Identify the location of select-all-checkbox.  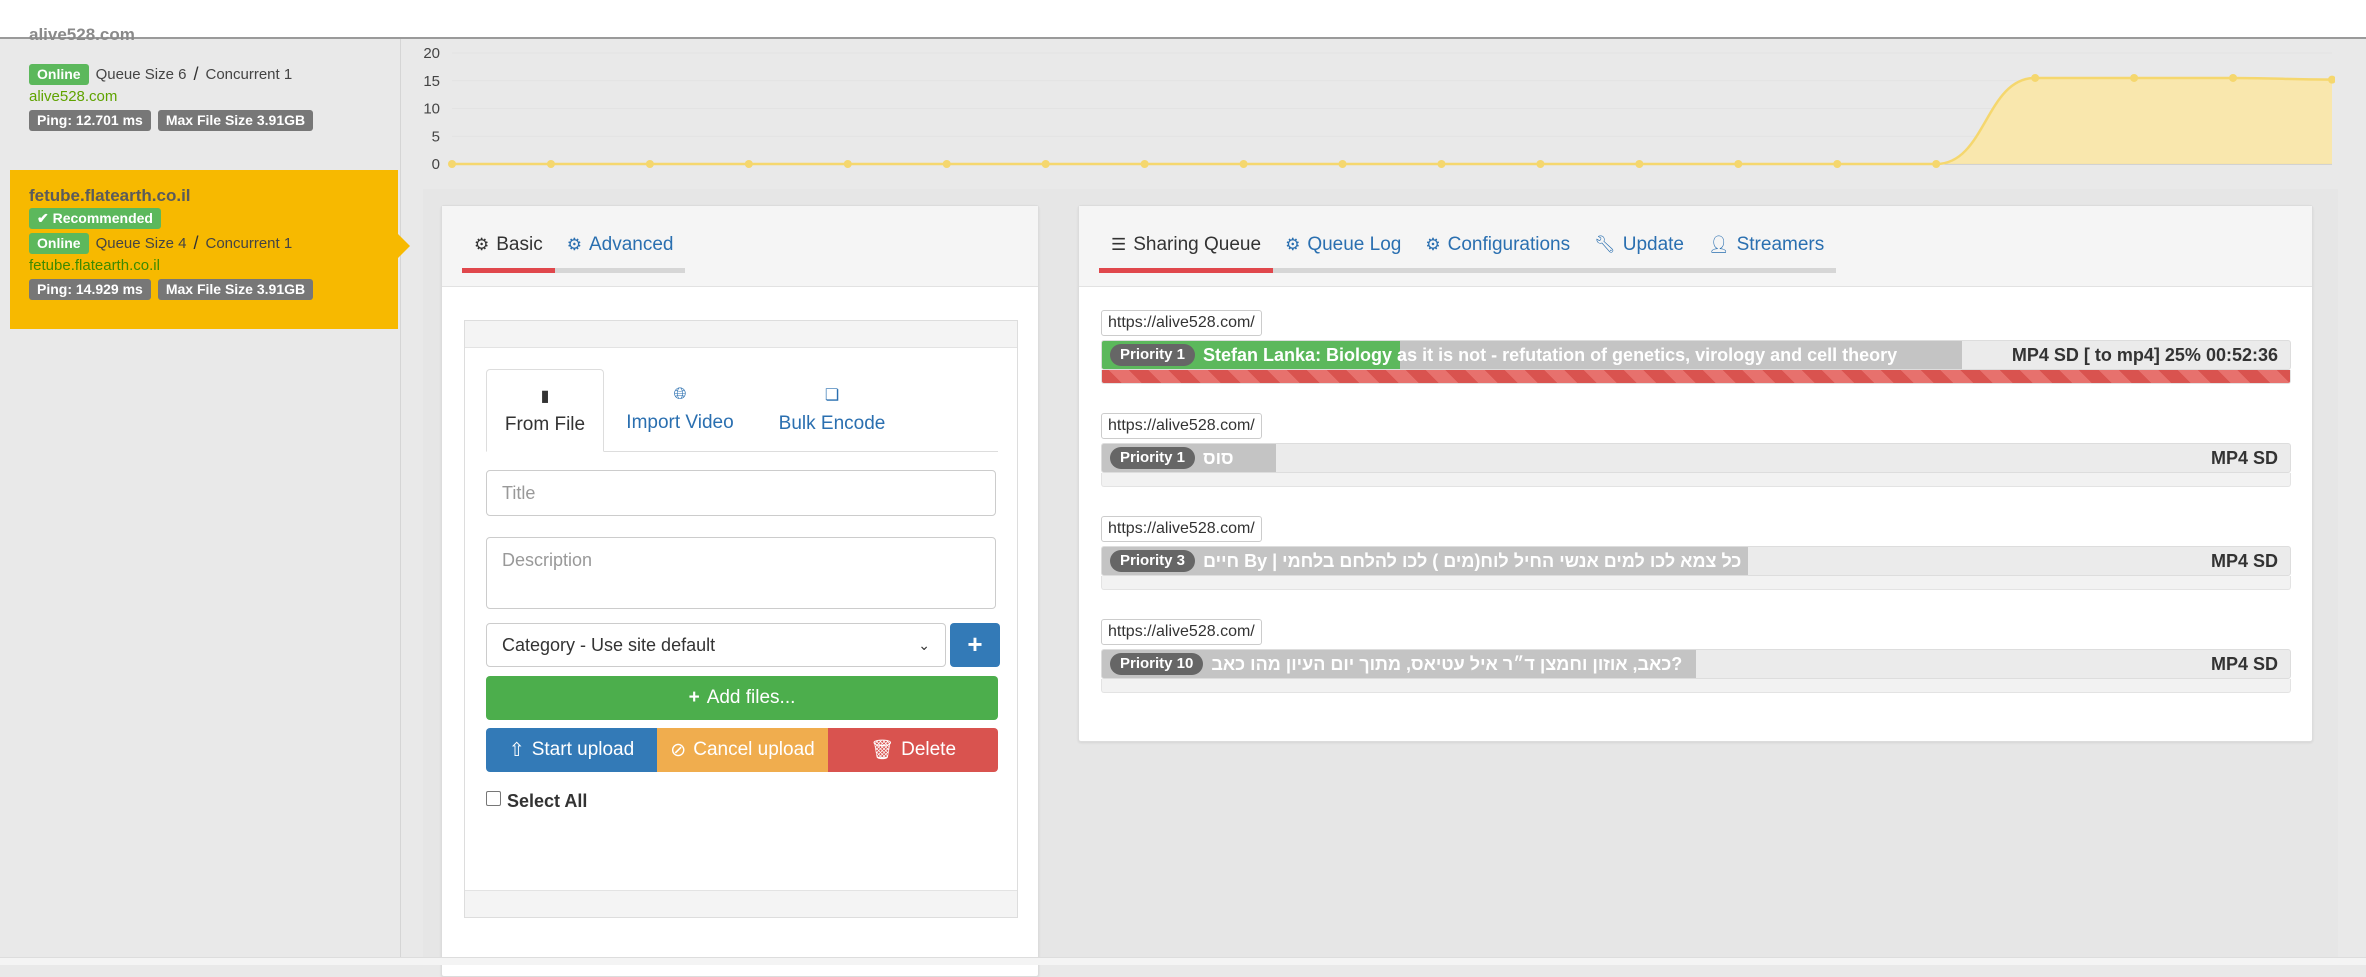
(493, 798).